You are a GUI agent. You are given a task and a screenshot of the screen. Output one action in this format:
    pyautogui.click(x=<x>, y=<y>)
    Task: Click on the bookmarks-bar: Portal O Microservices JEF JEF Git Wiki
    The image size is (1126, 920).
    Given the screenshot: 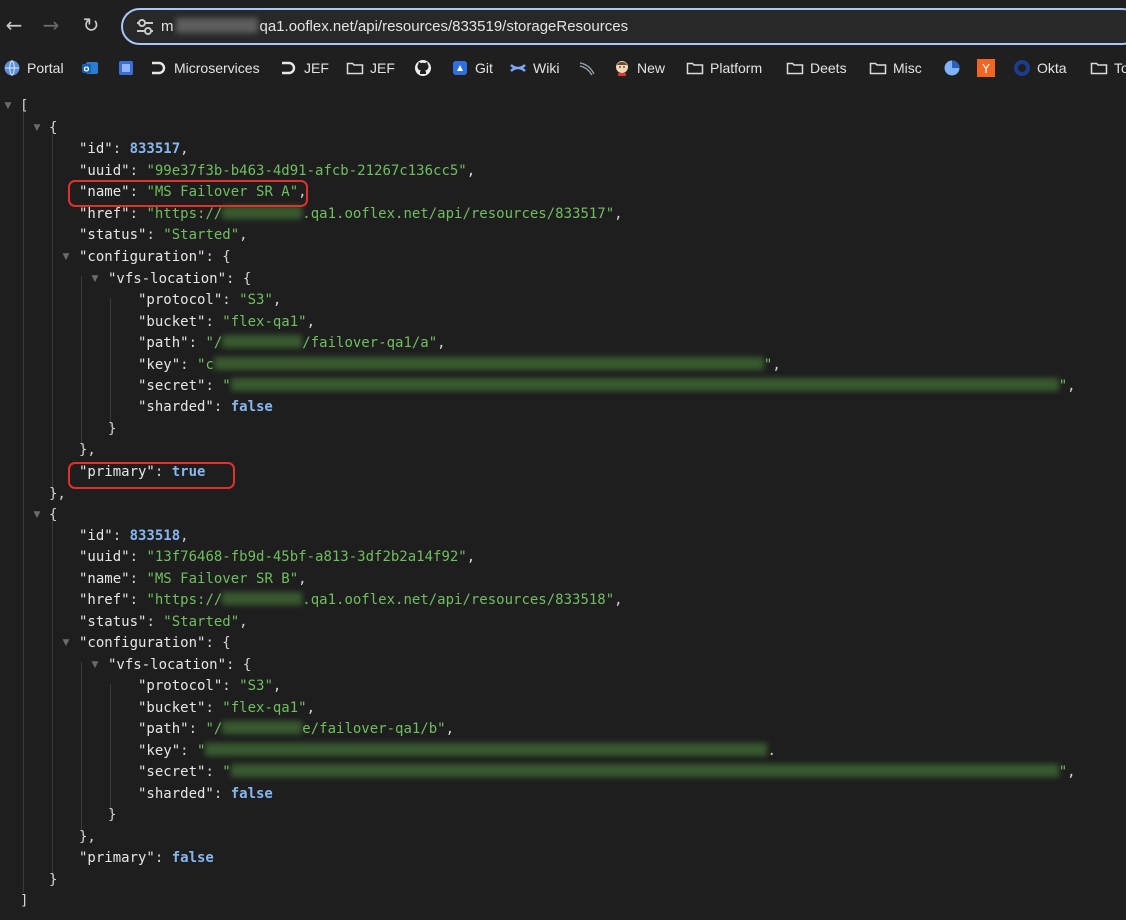 What is the action you would take?
    pyautogui.click(x=563, y=68)
    